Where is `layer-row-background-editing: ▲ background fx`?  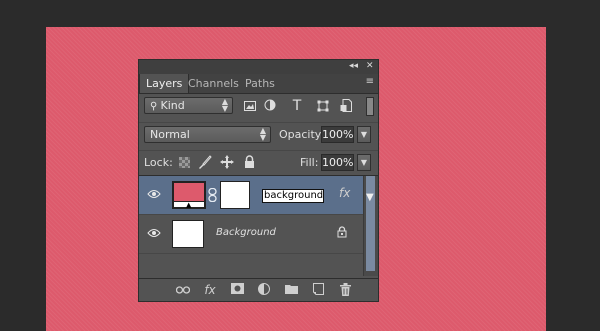
layer-row-background-editing: ▲ background fx is located at coordinates (251, 195).